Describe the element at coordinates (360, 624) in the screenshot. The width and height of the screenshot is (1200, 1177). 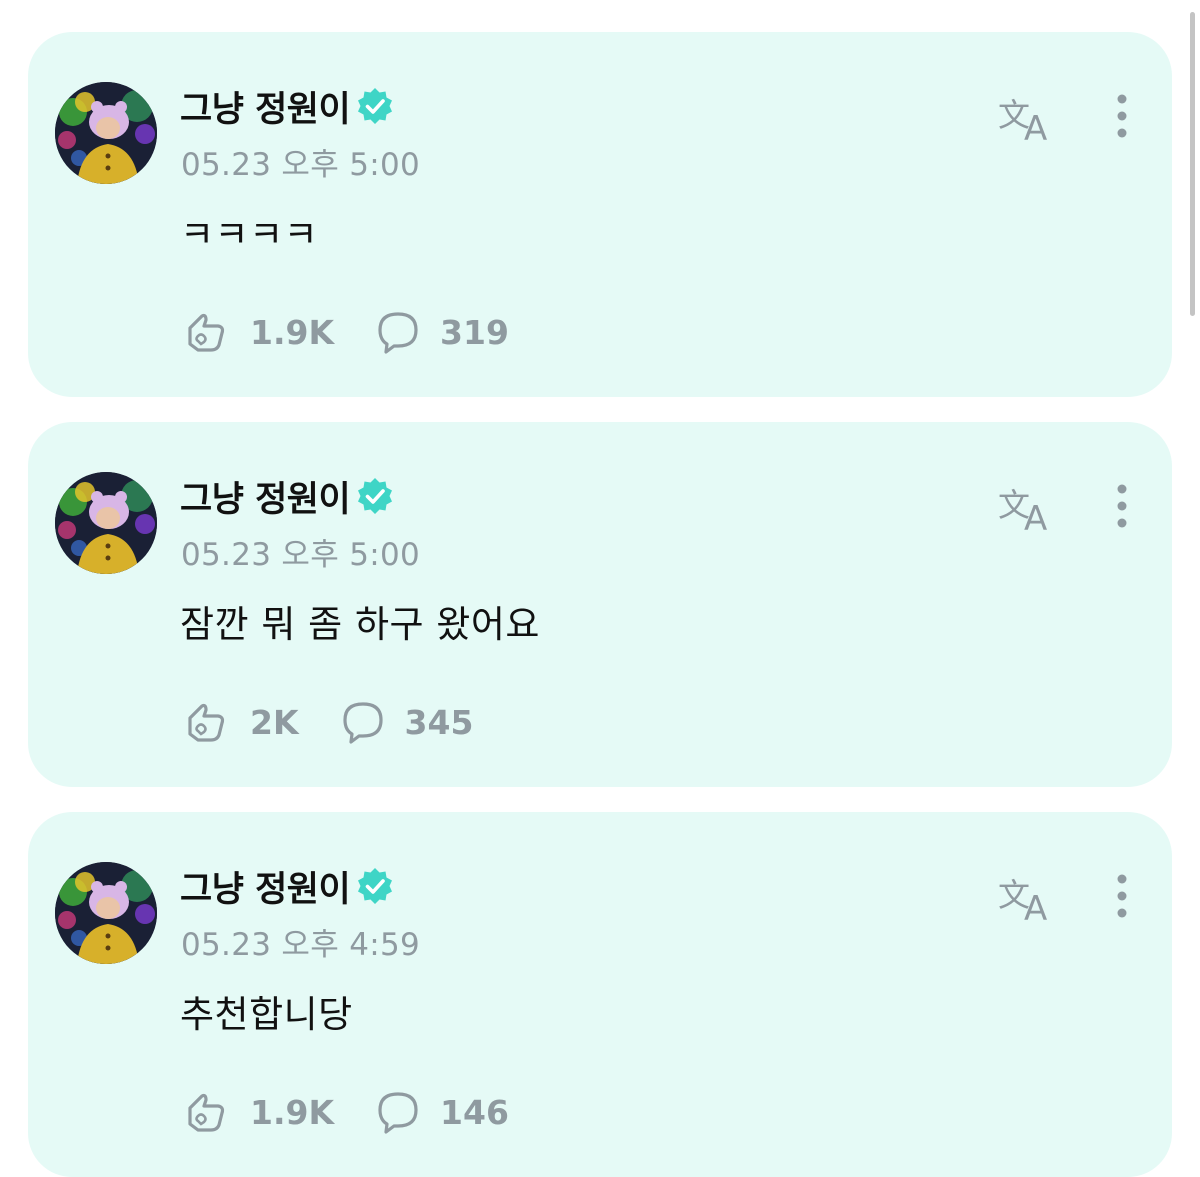
I see `post-text: 잠깐 뭐 좀 하구 왔어요` at that location.